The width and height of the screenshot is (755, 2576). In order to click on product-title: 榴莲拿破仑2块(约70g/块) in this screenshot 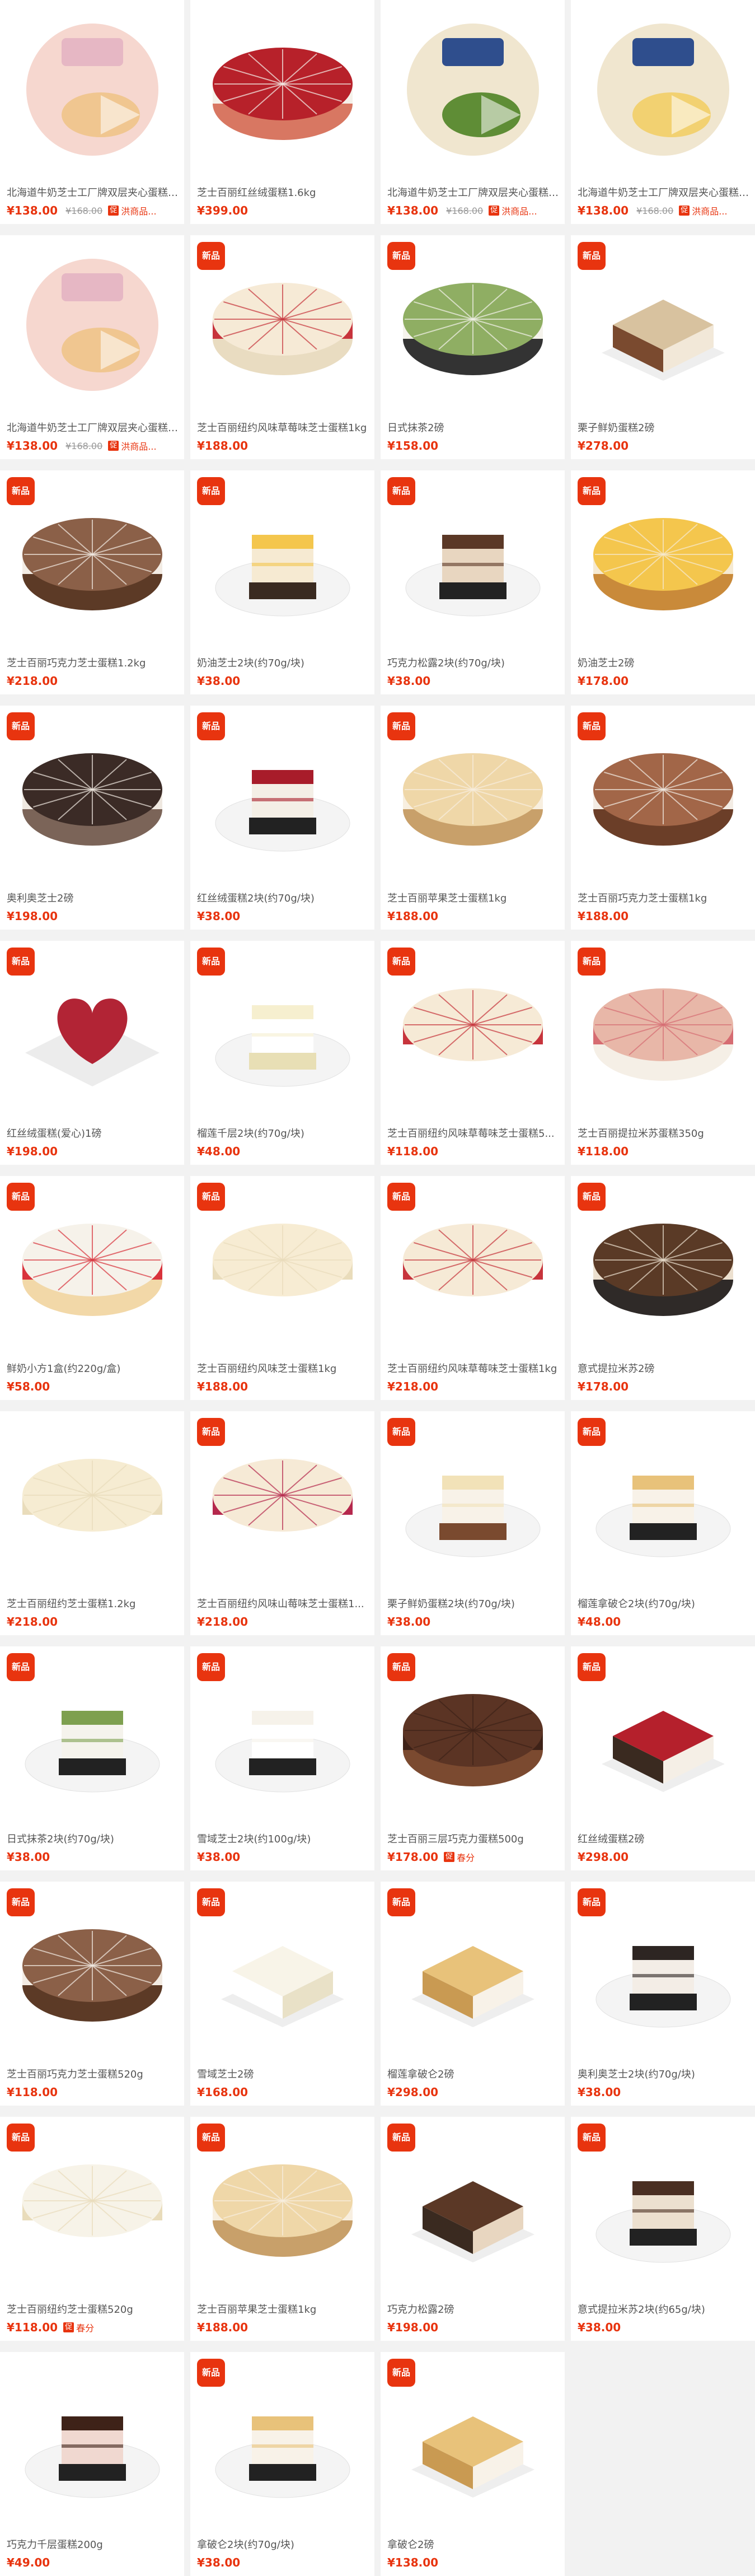, I will do `click(663, 1604)`.